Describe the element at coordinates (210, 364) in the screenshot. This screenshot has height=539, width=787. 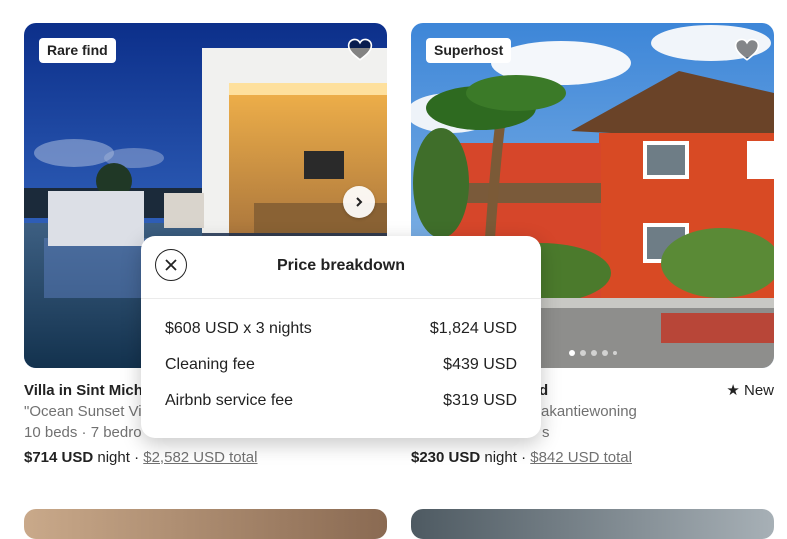
I see `price-row-label: Cleaning fee` at that location.